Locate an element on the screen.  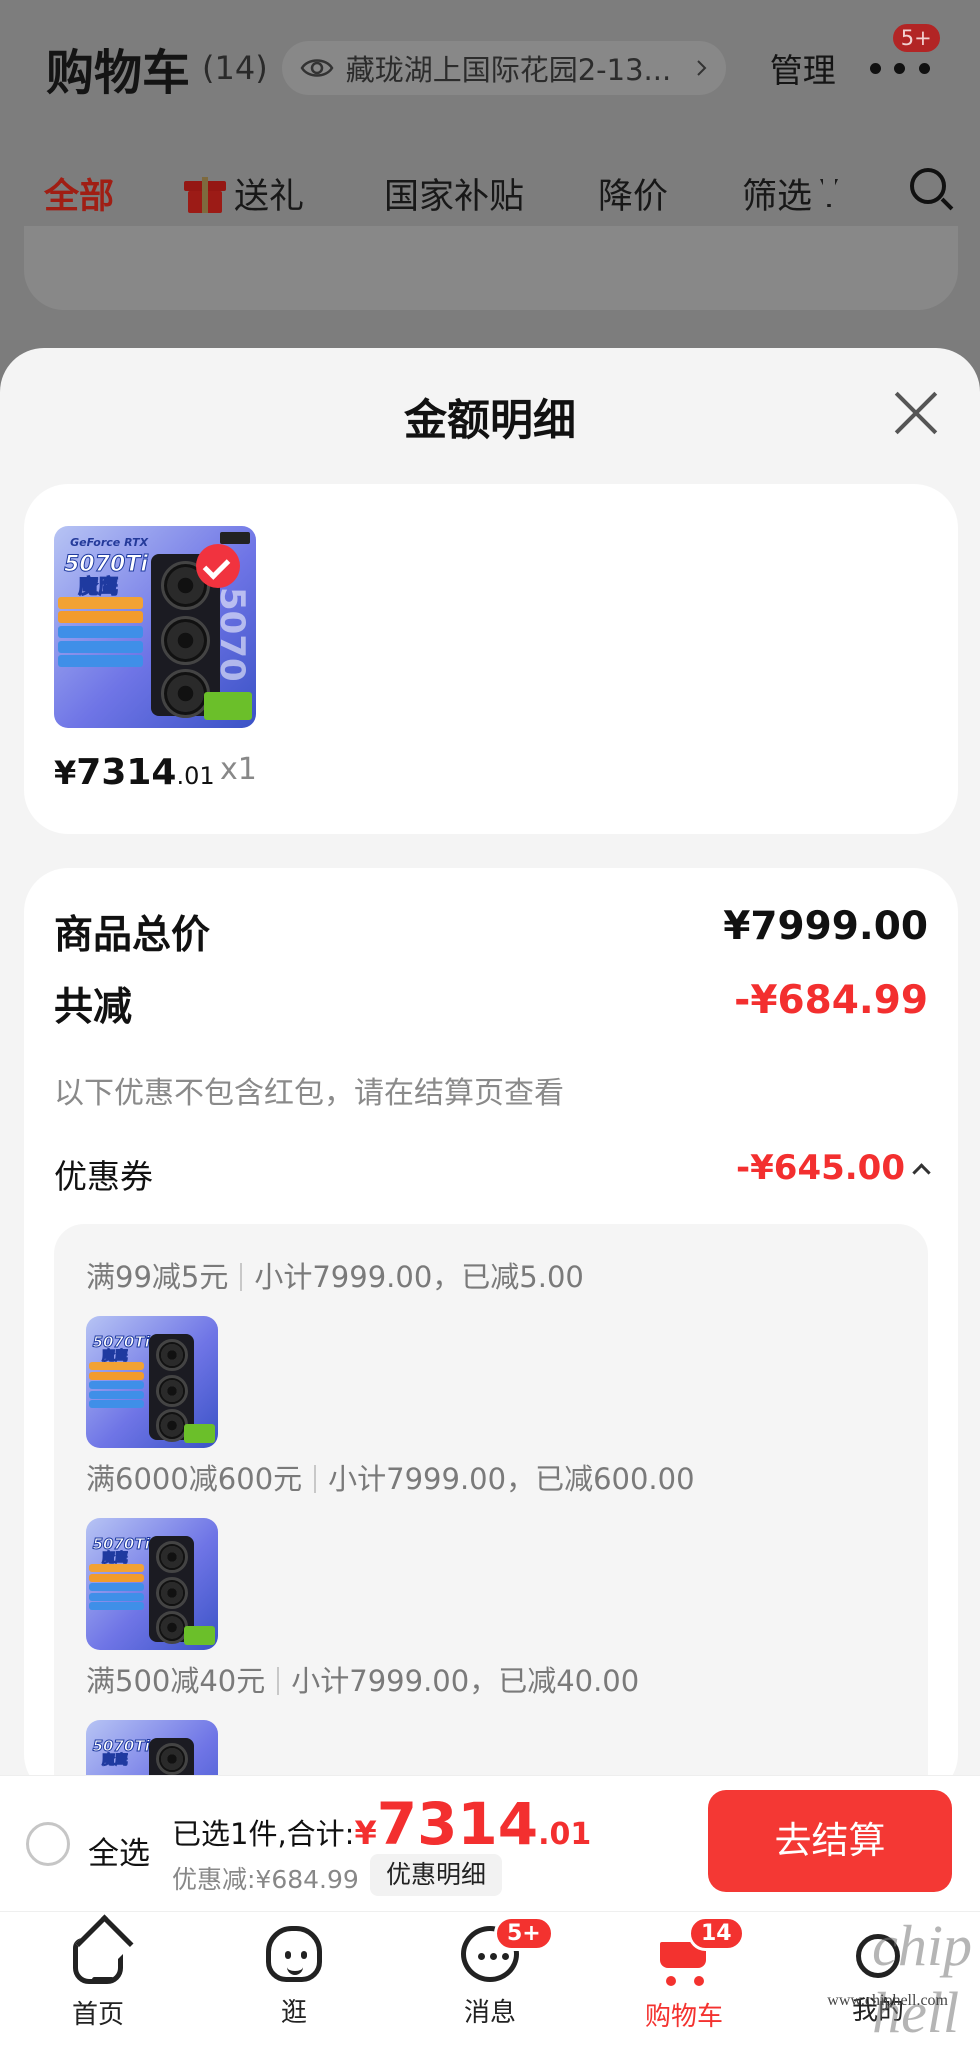
coupon-line: 满500减40元 小计7999.00，已减40.00 is located at coordinates (362, 1679).